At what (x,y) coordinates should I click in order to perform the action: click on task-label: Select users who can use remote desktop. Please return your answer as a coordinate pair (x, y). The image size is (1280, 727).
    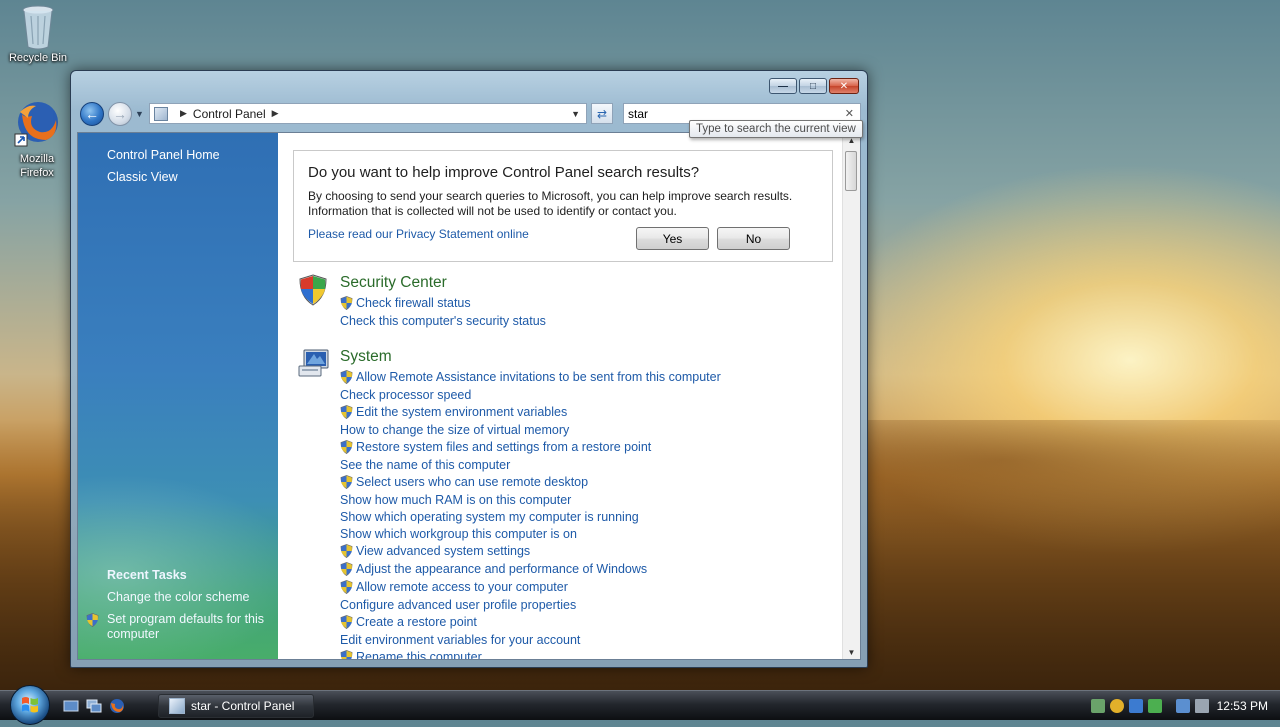
    Looking at the image, I should click on (472, 482).